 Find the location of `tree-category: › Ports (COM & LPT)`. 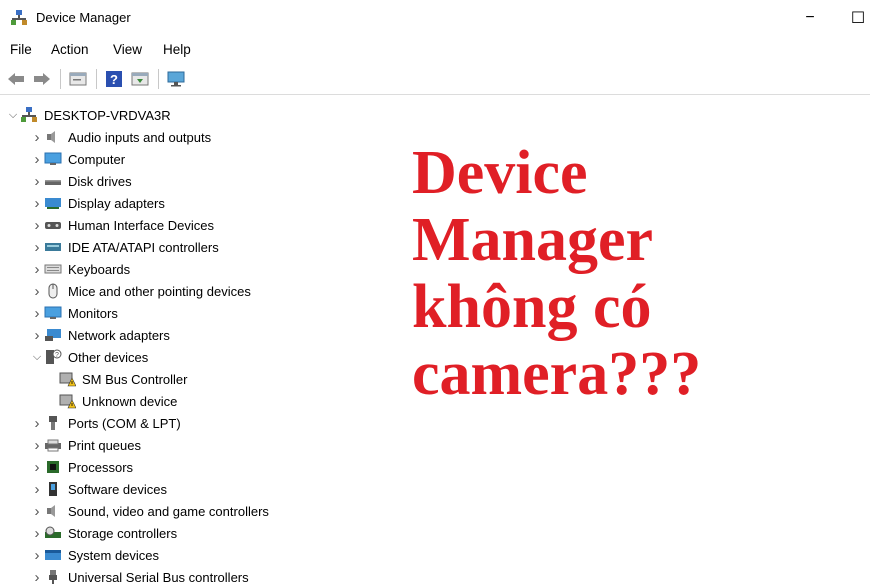

tree-category: › Ports (COM & LPT) is located at coordinates (105, 423).